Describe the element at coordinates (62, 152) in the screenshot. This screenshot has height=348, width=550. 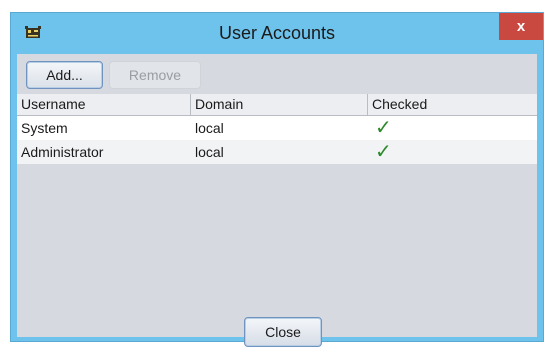
I see `username-cell: Administrator` at that location.